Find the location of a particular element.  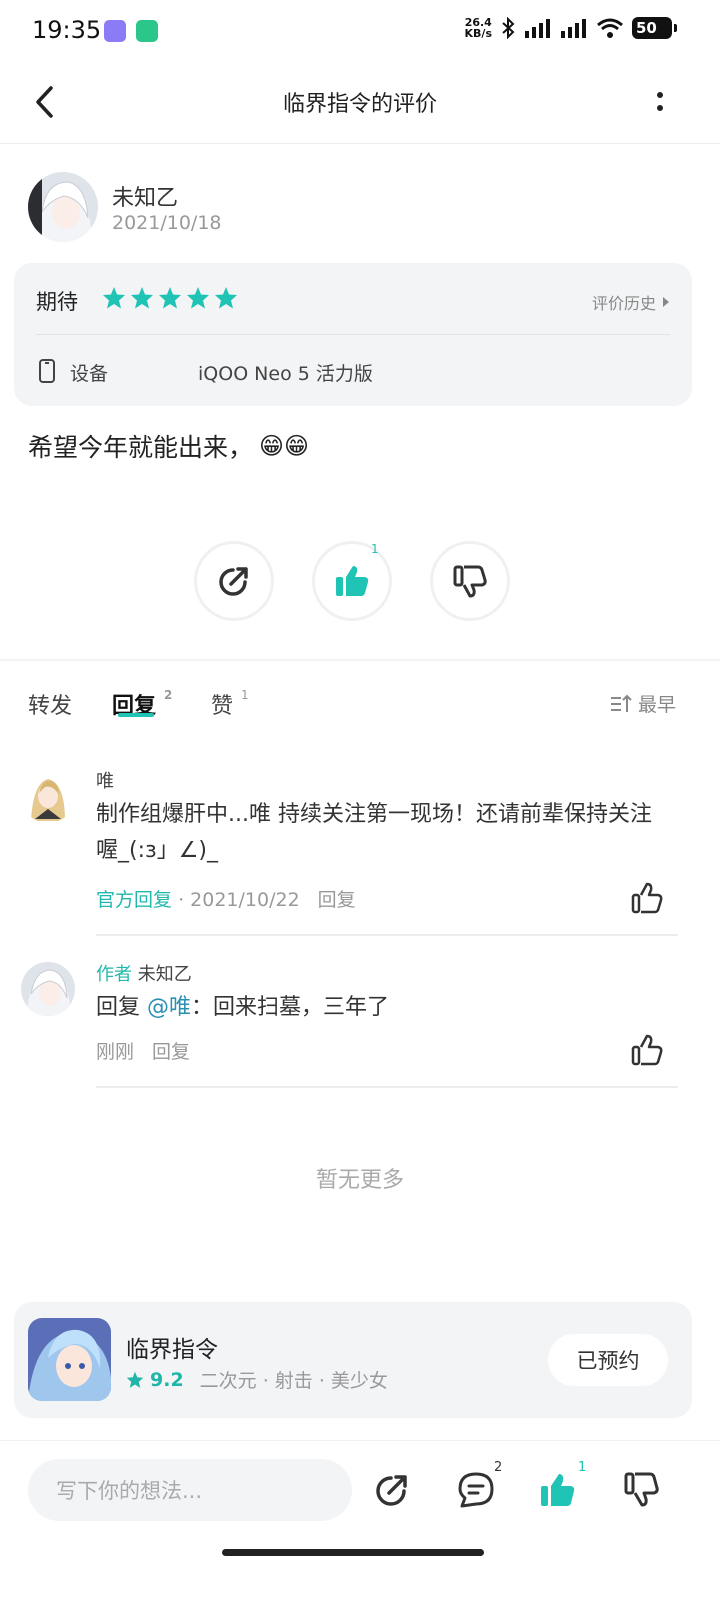

battery-icon: 50 is located at coordinates (654, 28).